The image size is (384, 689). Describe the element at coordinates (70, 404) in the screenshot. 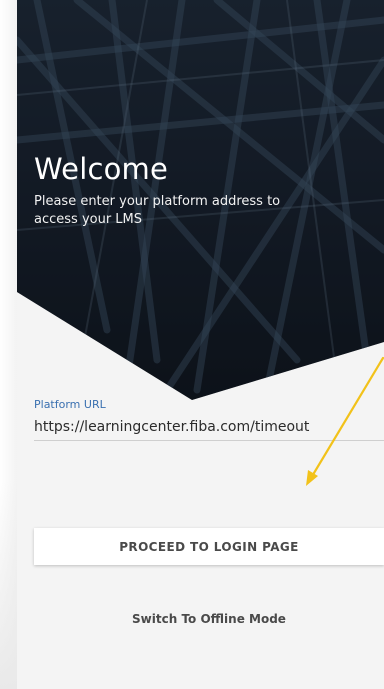

I see `platform-url-label: Platform URL` at that location.